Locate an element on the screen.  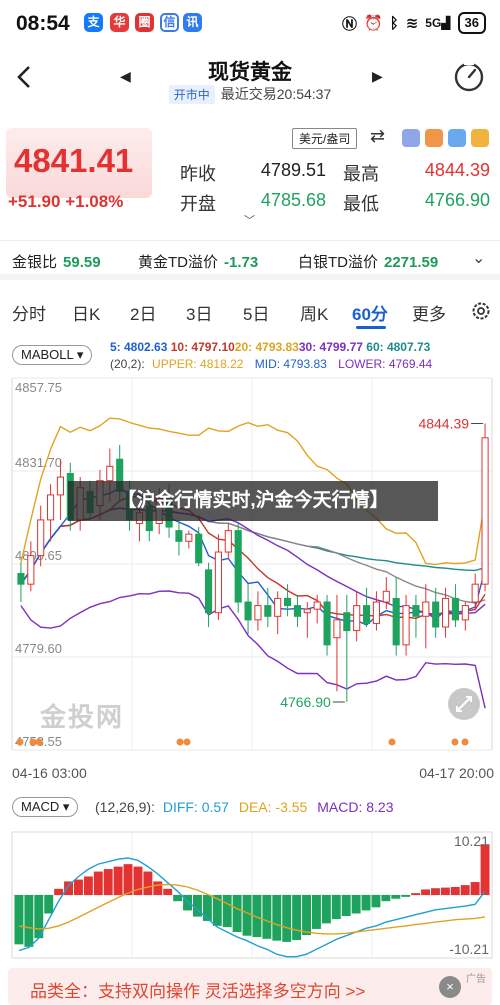
percent-tool-icon is located at coordinates (411, 138).